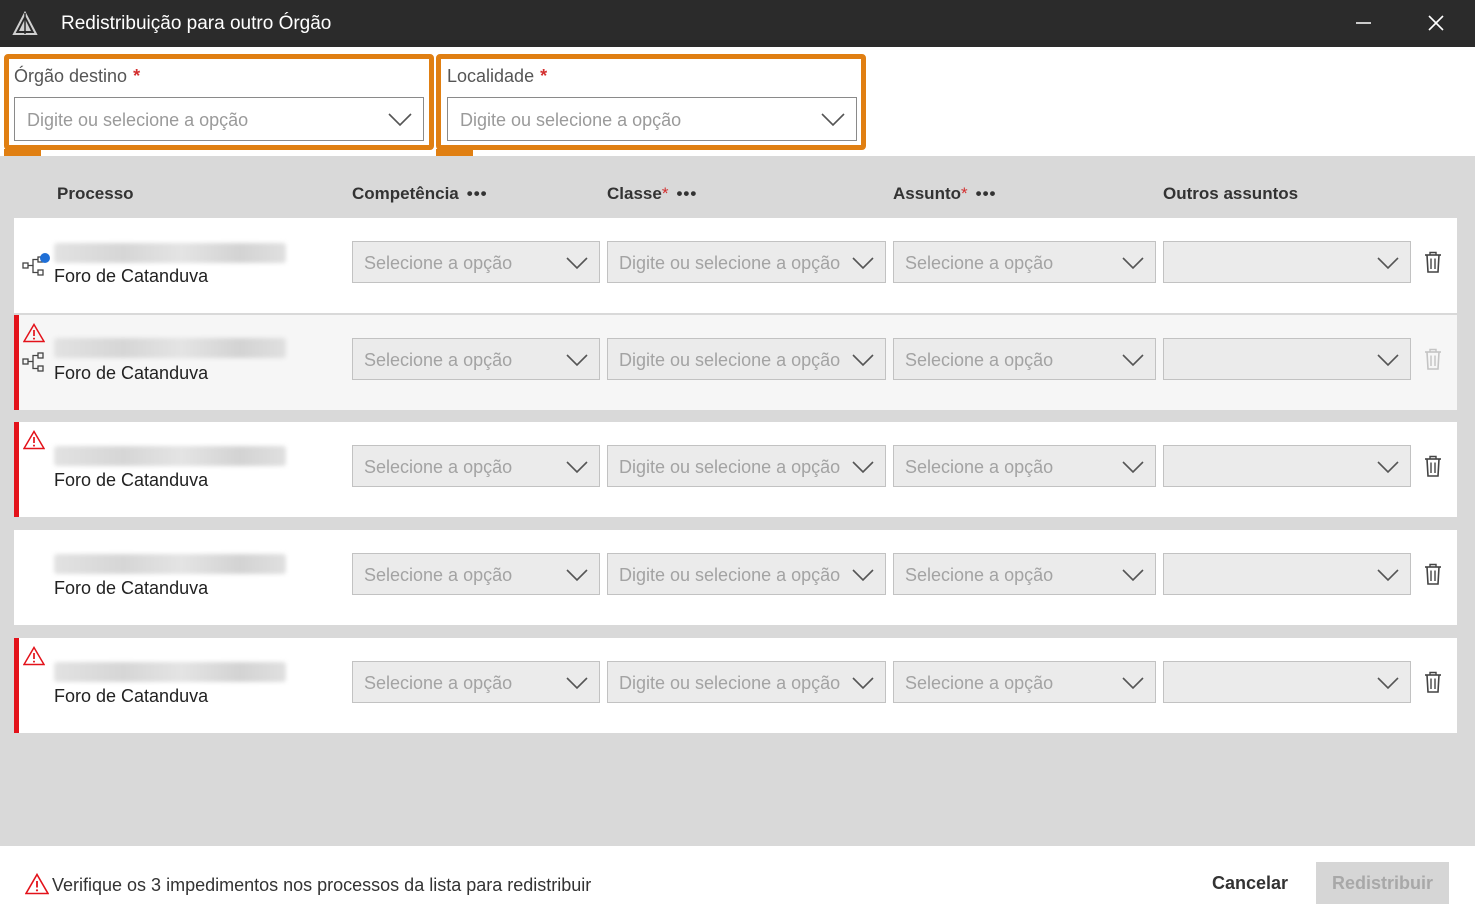  What do you see at coordinates (945, 193) in the screenshot?
I see `col-header-assunto: Assunto* •••` at bounding box center [945, 193].